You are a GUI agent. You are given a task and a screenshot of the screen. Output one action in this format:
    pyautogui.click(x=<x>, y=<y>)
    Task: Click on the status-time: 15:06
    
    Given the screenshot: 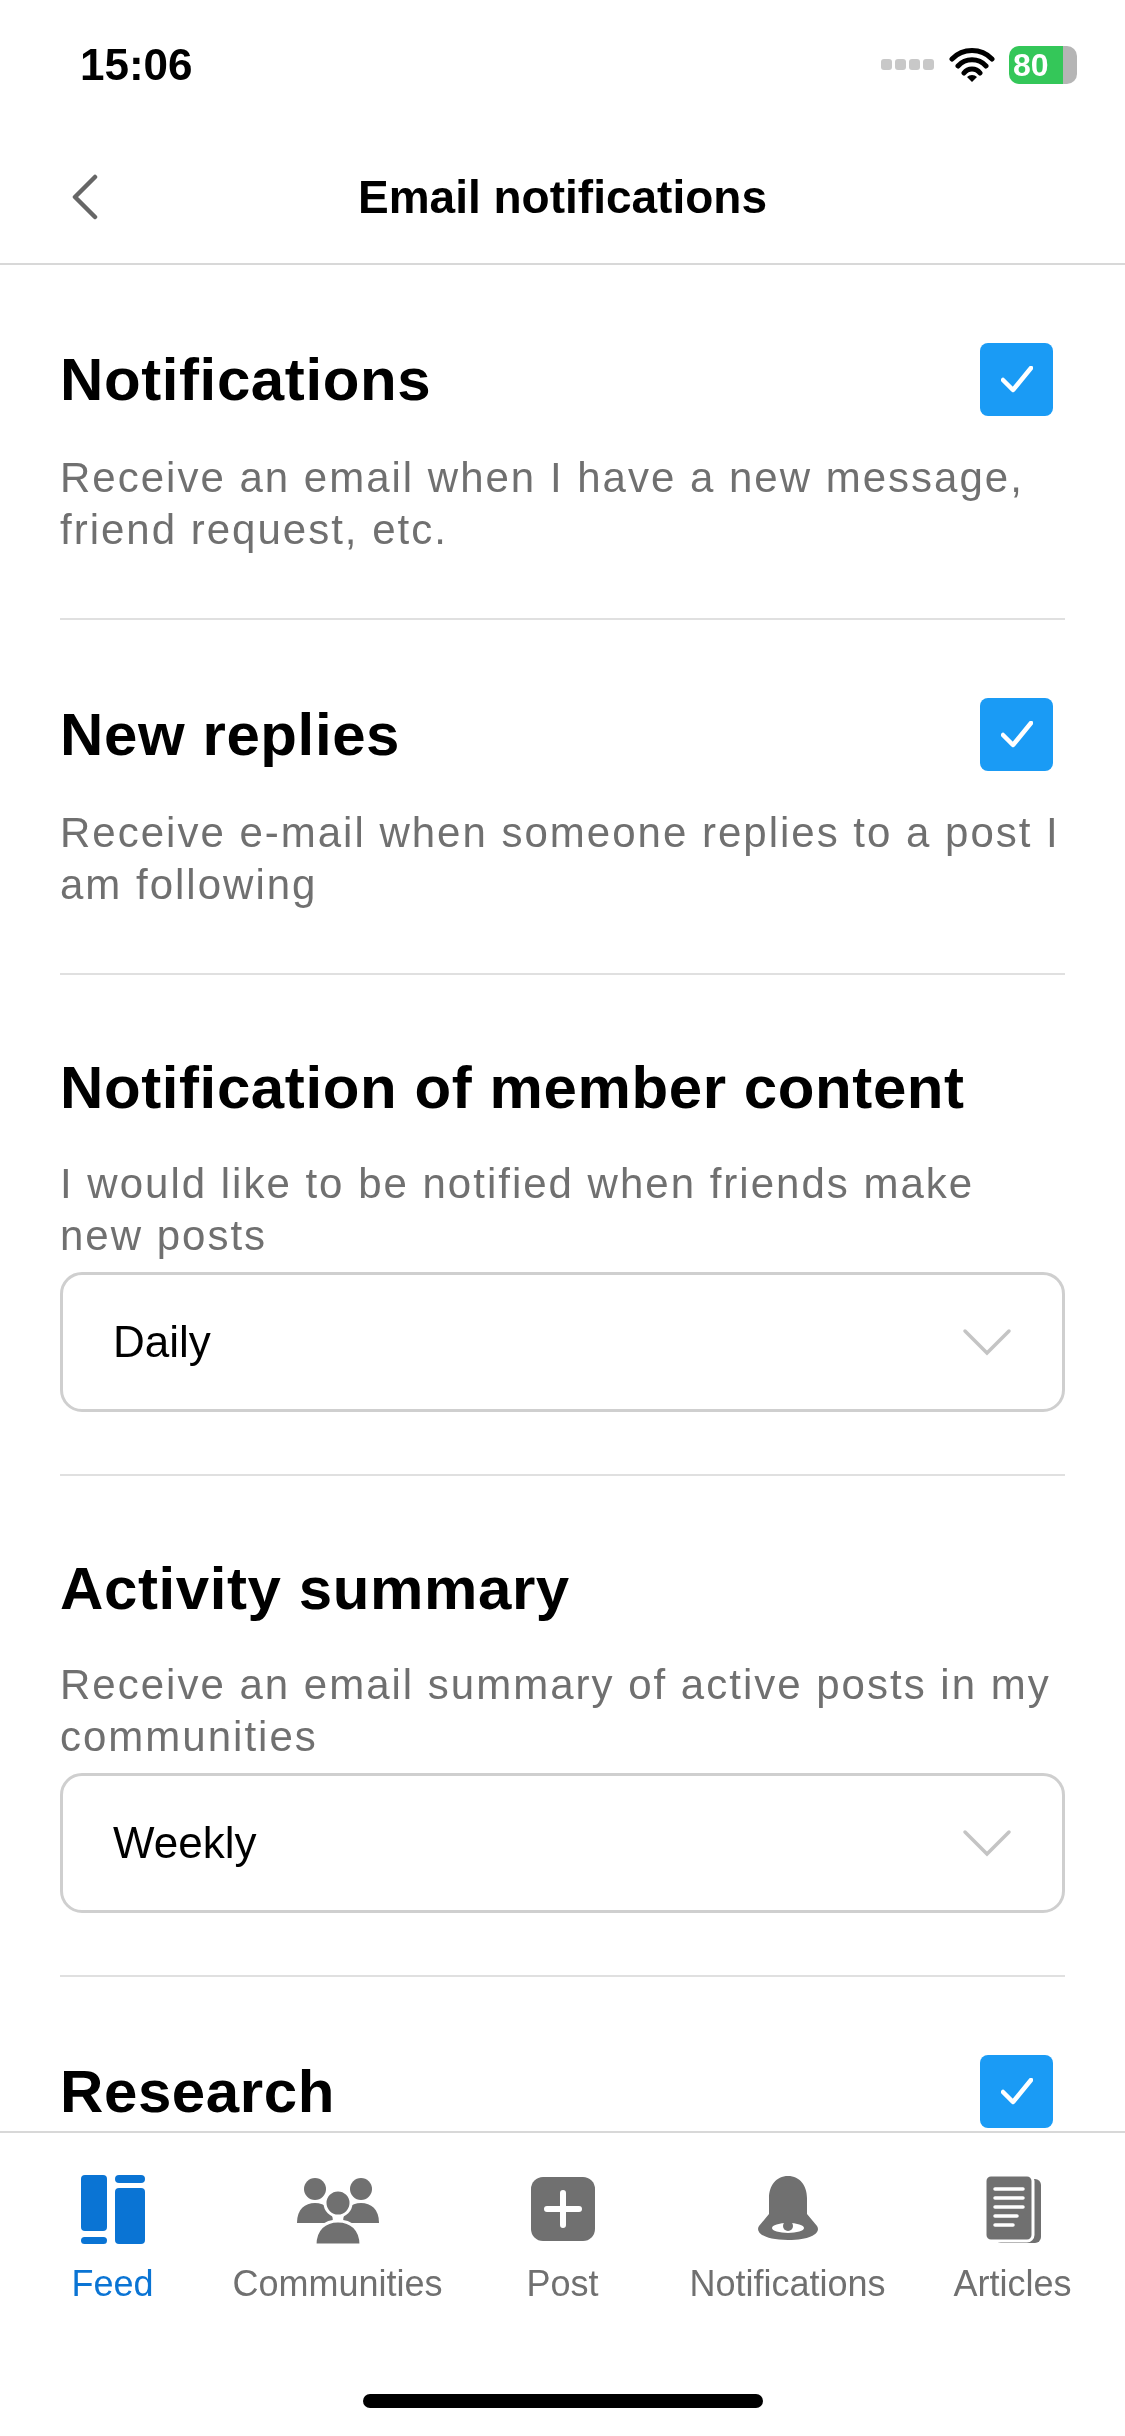 What is the action you would take?
    pyautogui.click(x=136, y=65)
    